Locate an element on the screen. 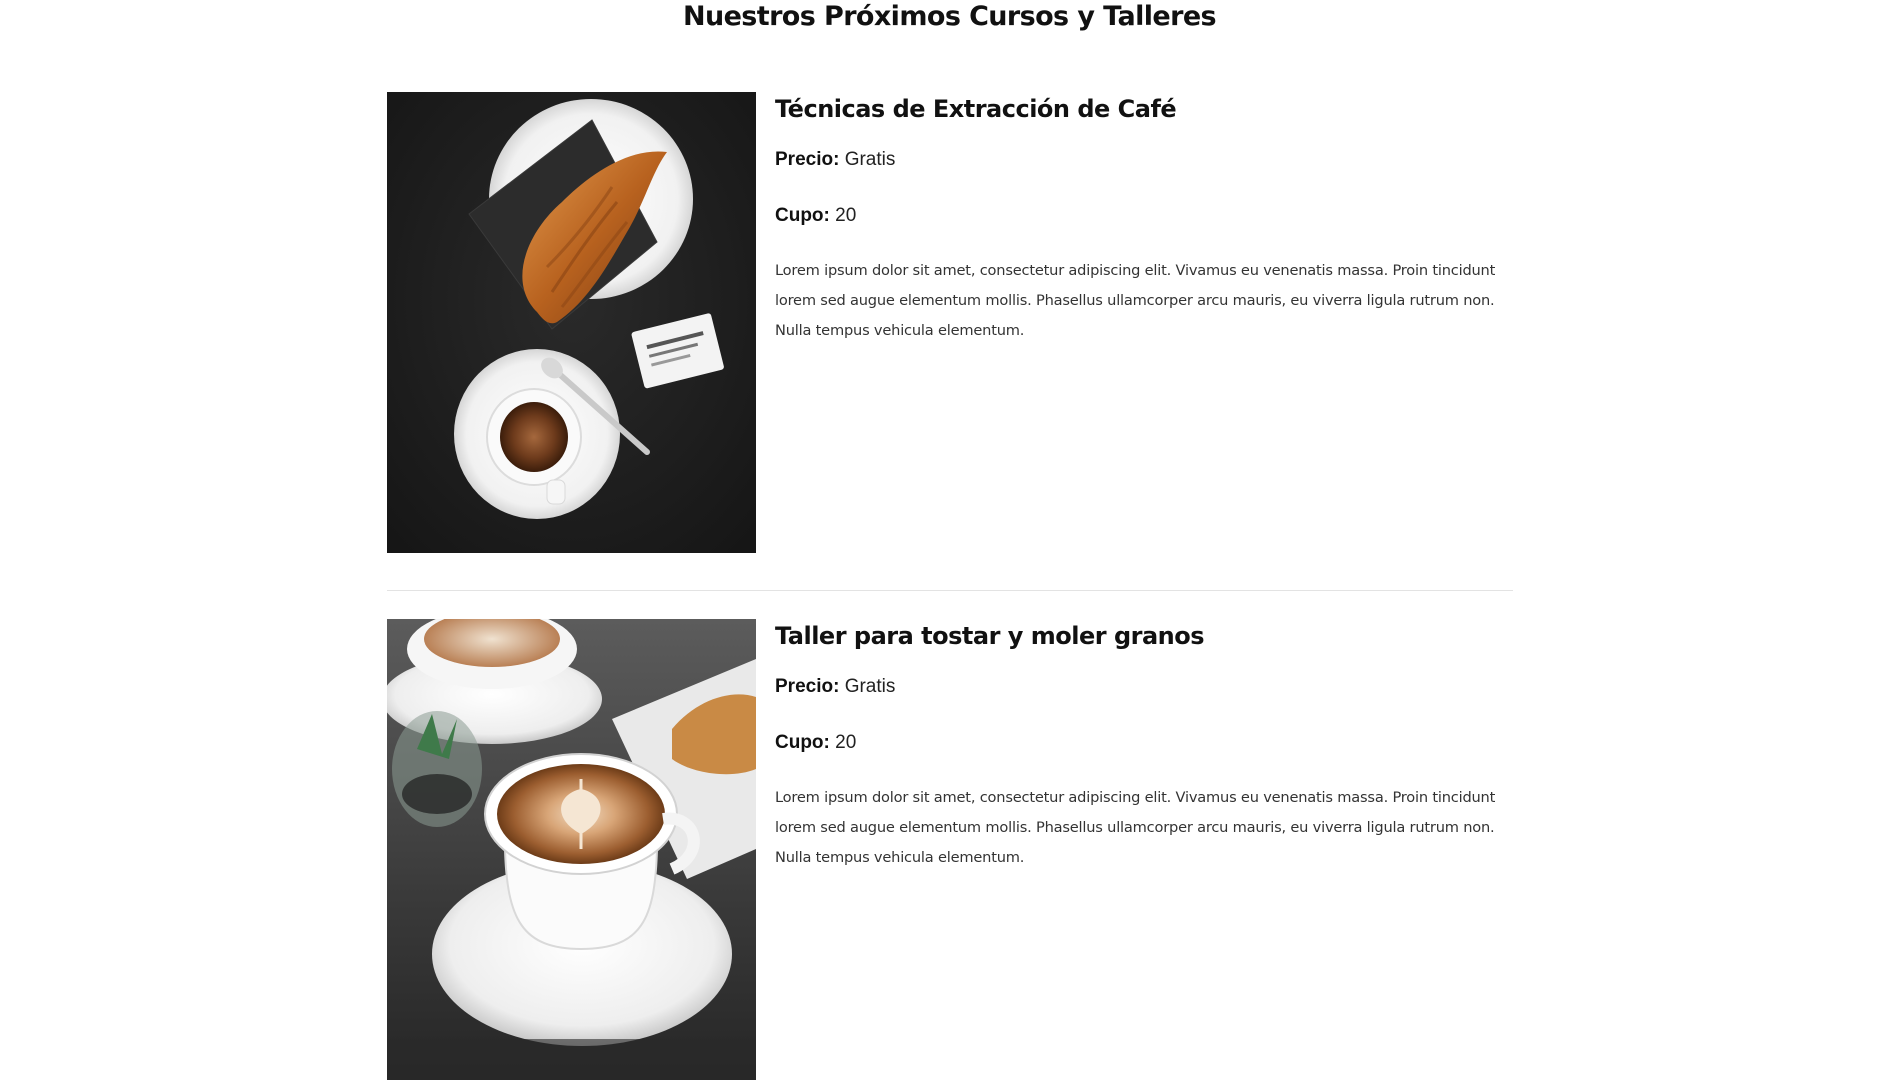 The image size is (1899, 1080). course-title: Técnicas de Extracción de Café is located at coordinates (976, 109).